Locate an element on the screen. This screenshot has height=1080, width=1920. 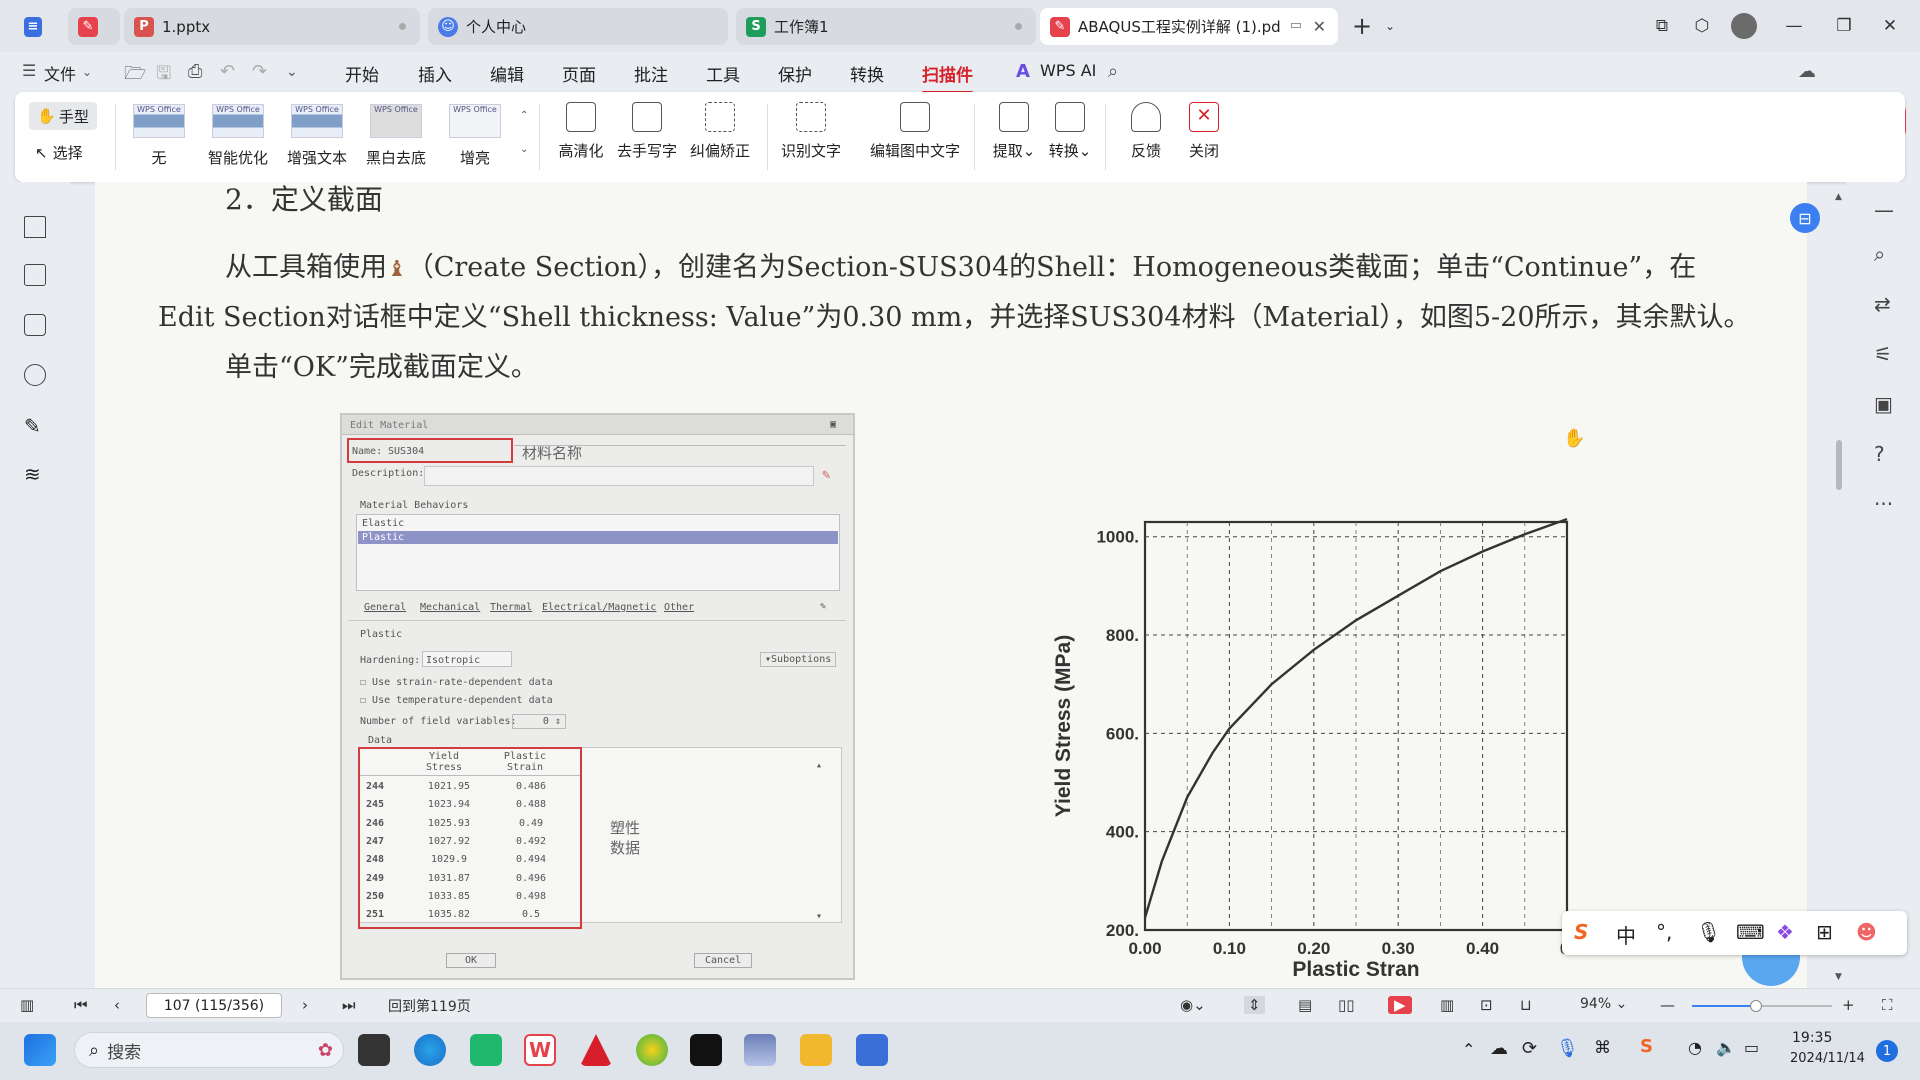
translate-icon: ⇄ is located at coordinates (1882, 304).